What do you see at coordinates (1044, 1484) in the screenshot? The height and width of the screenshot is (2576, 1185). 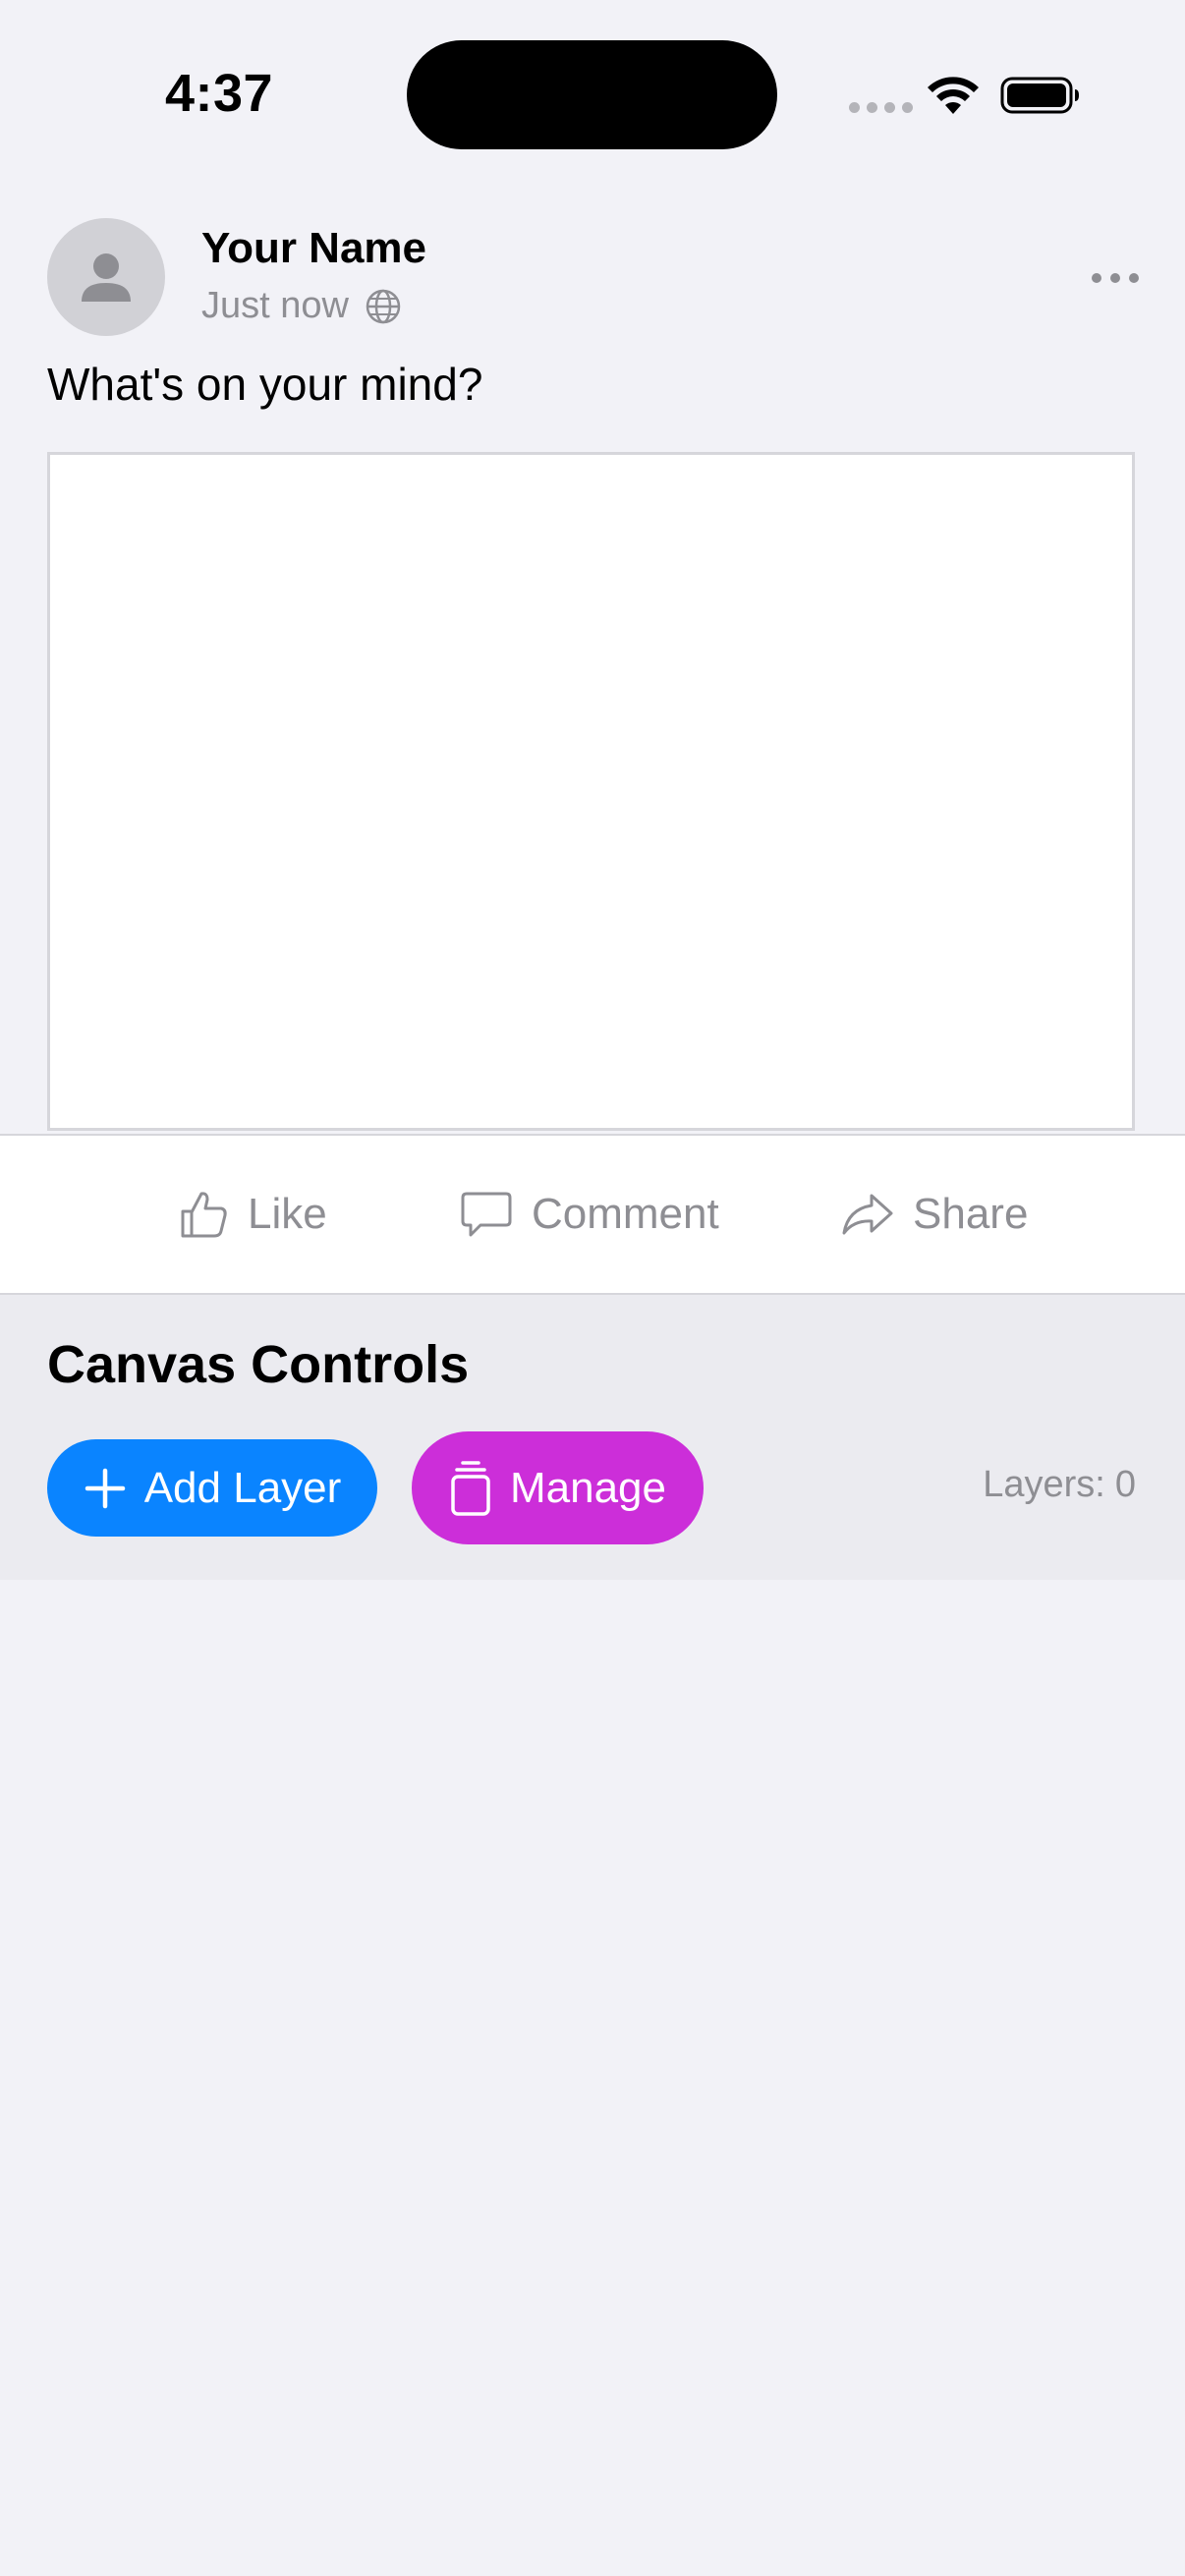 I see `layers-count-label: Layers:` at bounding box center [1044, 1484].